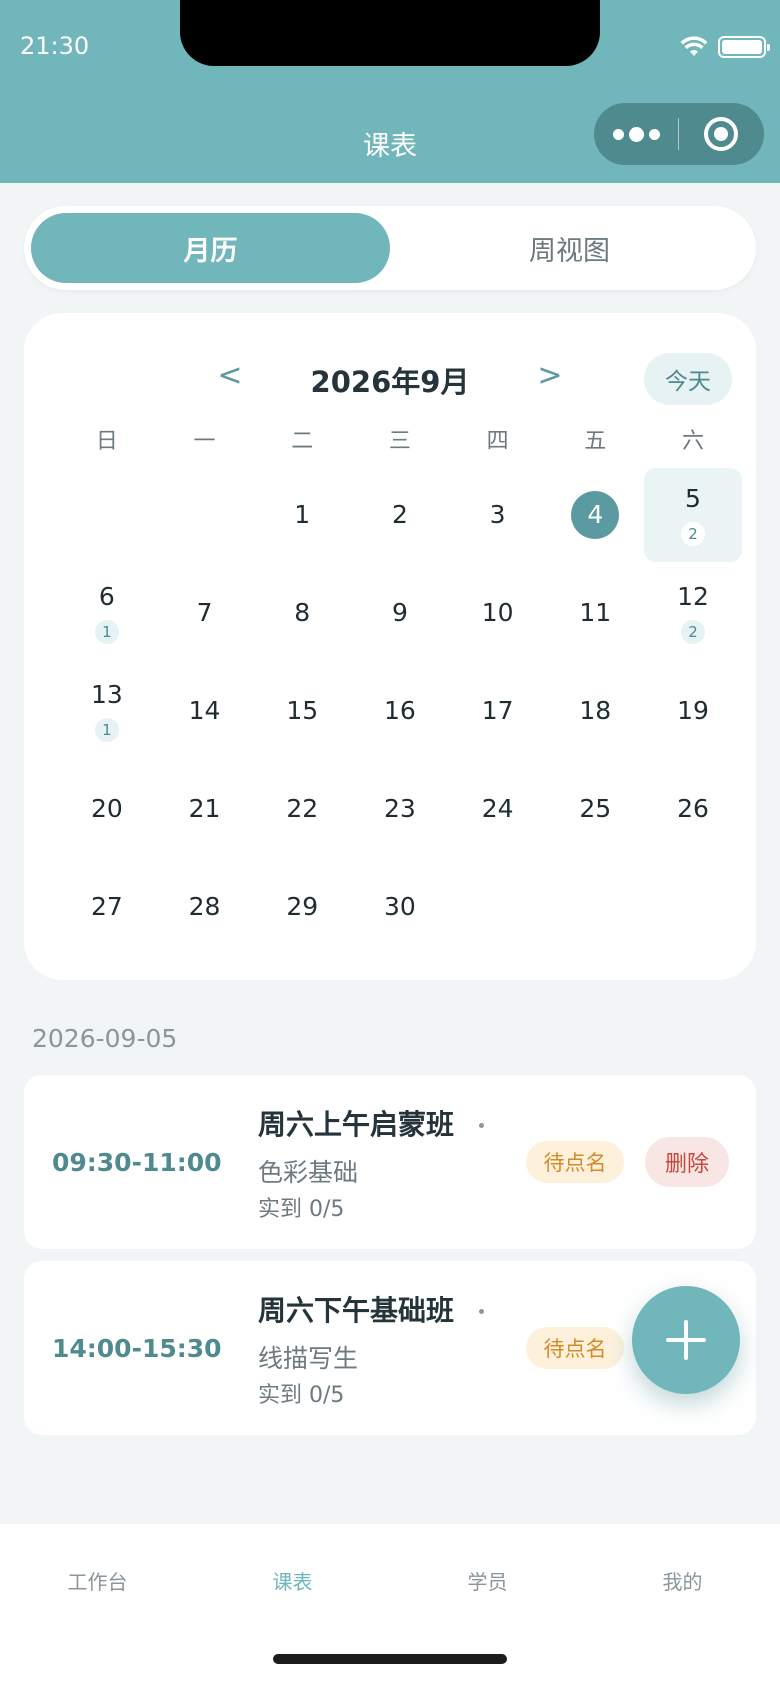 The height and width of the screenshot is (1688, 780). I want to click on today-button: 今天, so click(688, 379).